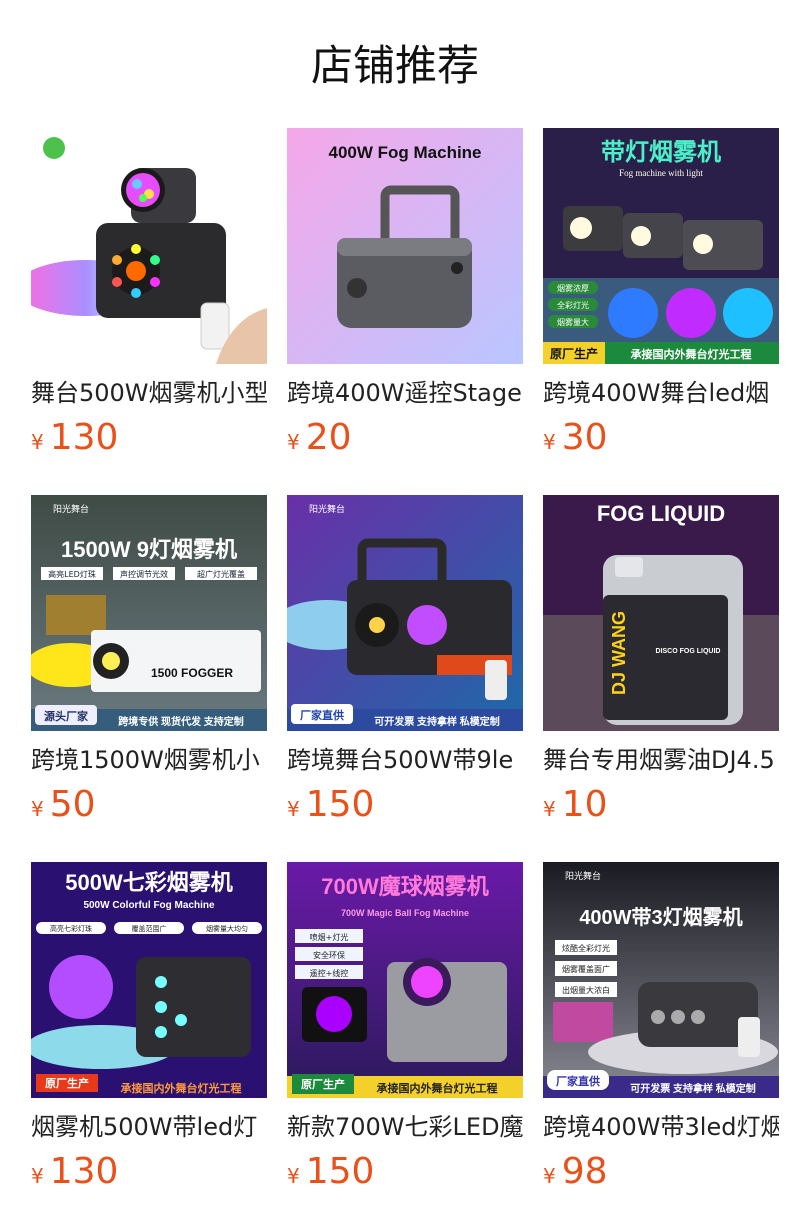 This screenshot has height=1230, width=790. Describe the element at coordinates (72, 804) in the screenshot. I see `price-value: 50` at that location.